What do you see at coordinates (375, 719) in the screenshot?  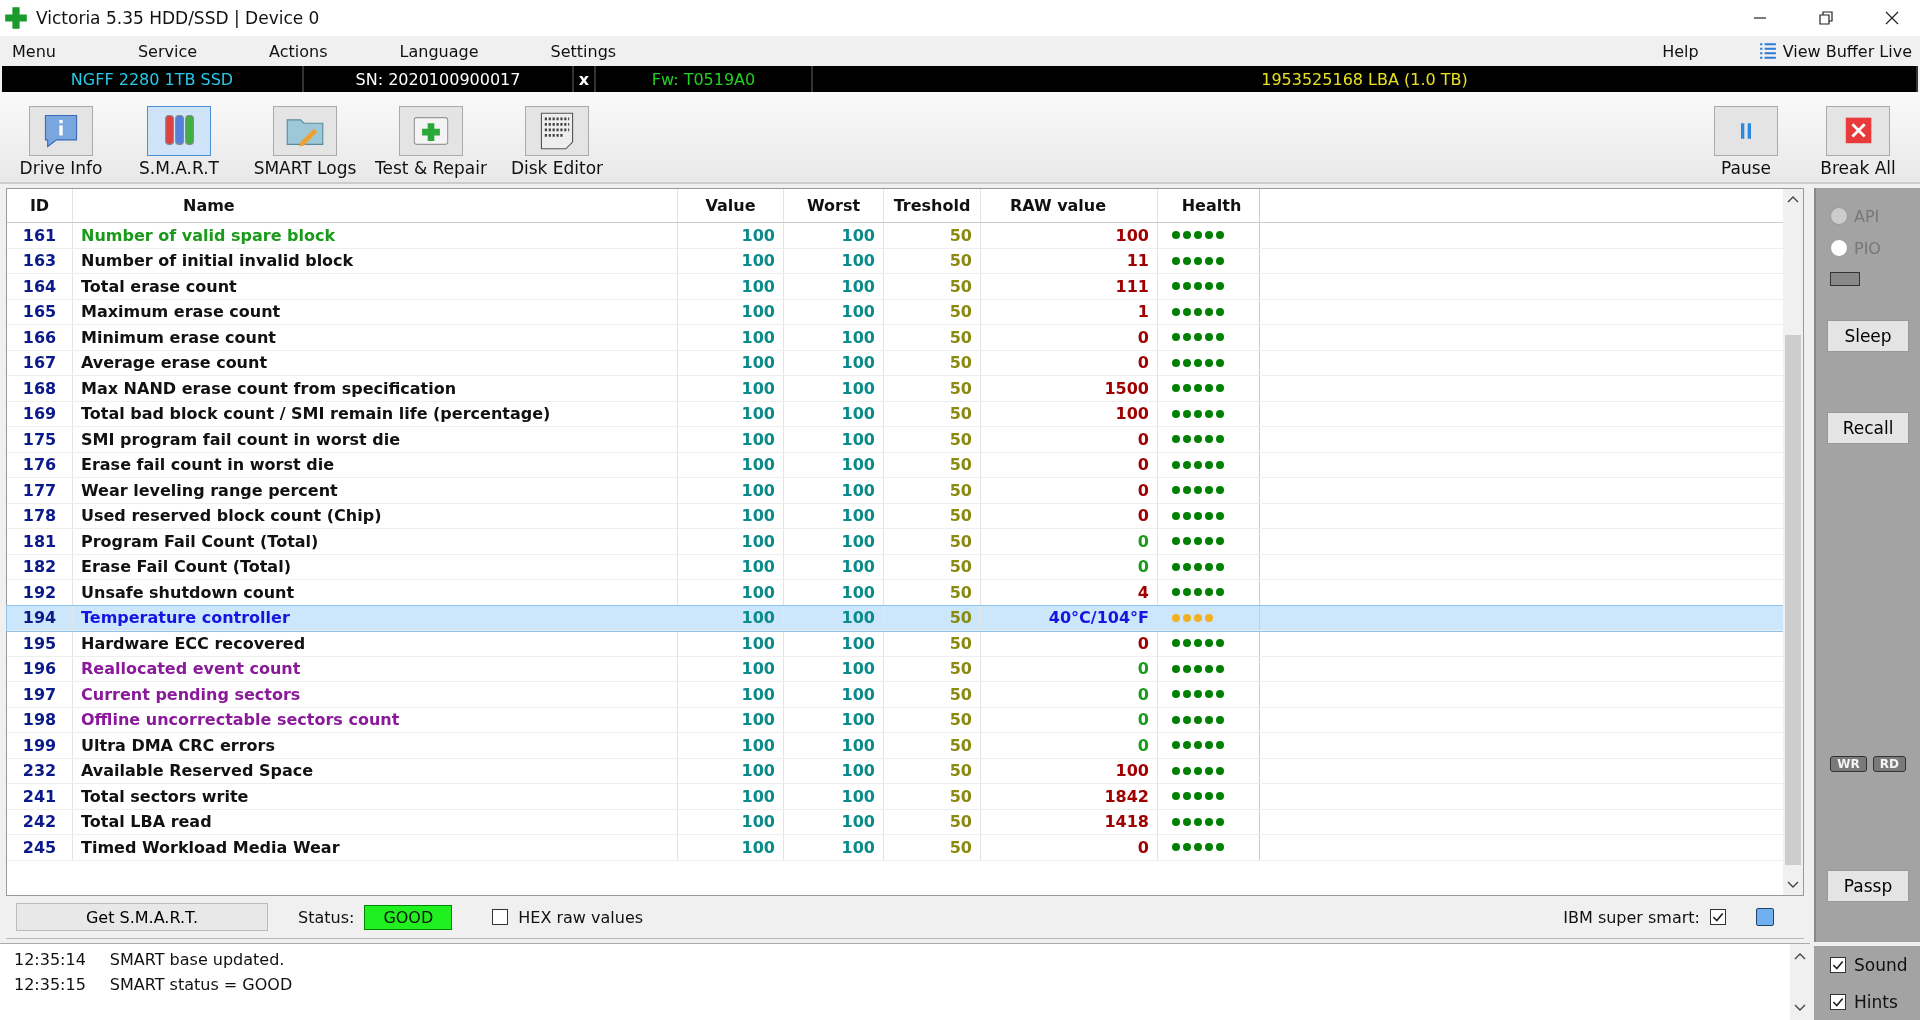 I see `attribute-name-cell: Offline uncorrectable sectors count` at bounding box center [375, 719].